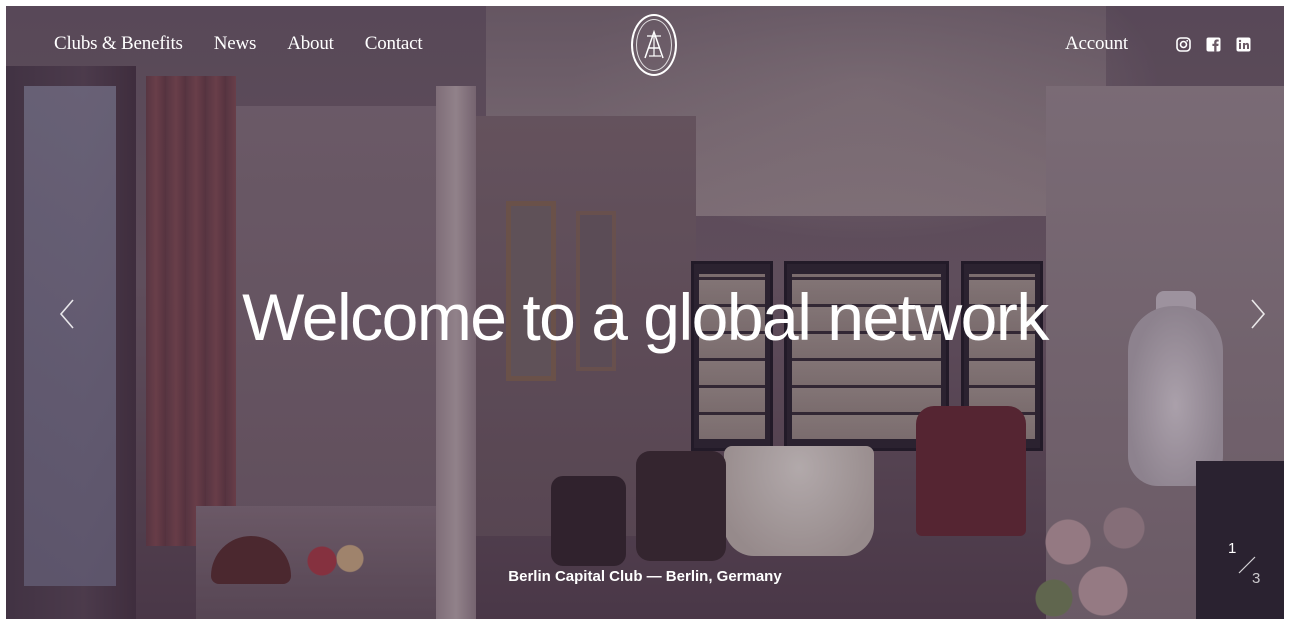 The height and width of the screenshot is (619, 1290). I want to click on slide-total-number: 3, so click(1256, 578).